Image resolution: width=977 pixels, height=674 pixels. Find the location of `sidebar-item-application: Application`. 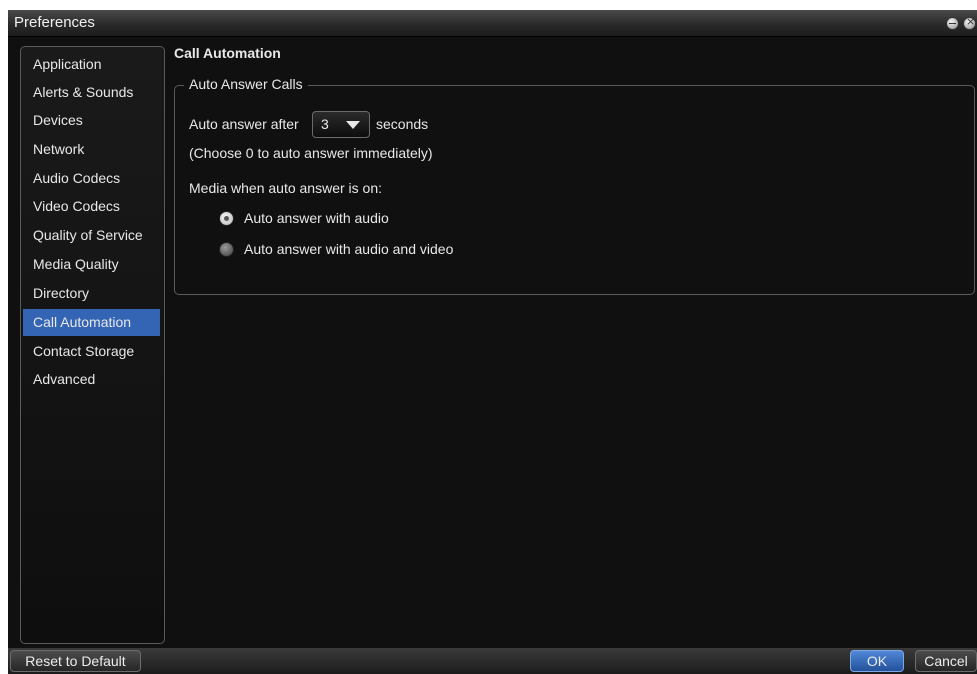

sidebar-item-application: Application is located at coordinates (91, 64).